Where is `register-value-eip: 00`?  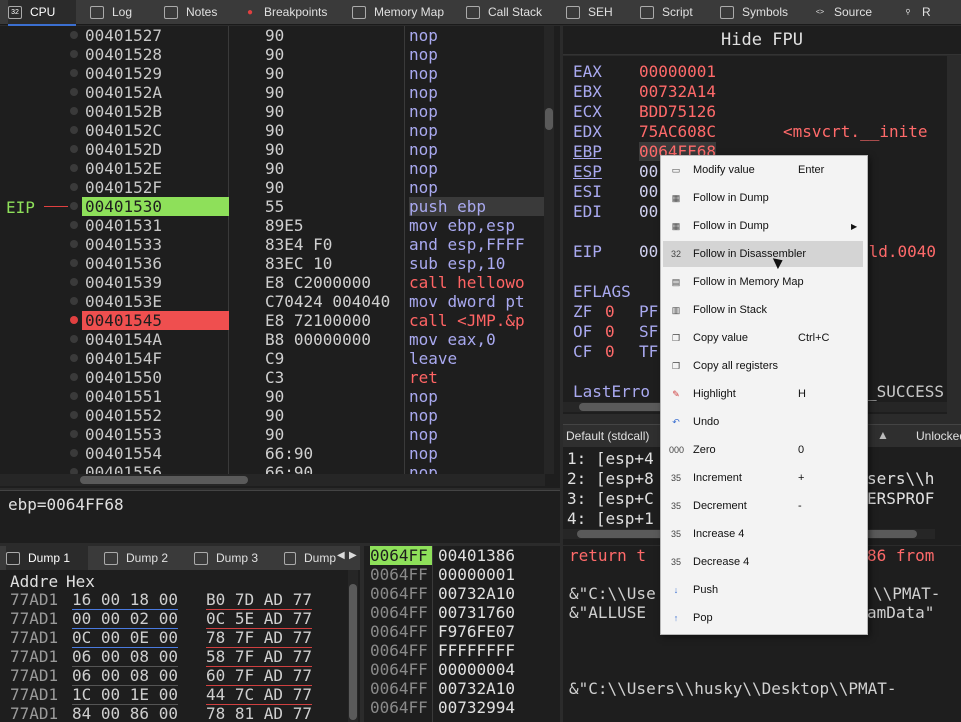 register-value-eip: 00 is located at coordinates (648, 251).